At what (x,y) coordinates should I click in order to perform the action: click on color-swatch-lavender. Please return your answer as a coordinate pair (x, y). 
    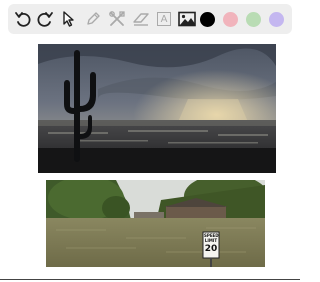
    Looking at the image, I should click on (276, 19).